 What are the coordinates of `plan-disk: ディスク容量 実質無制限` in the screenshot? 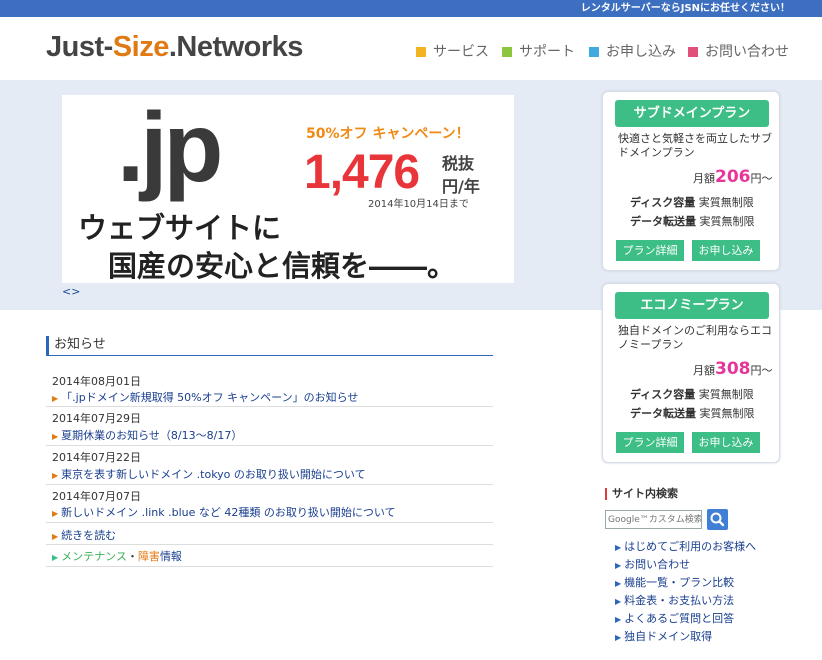 It's located at (692, 202).